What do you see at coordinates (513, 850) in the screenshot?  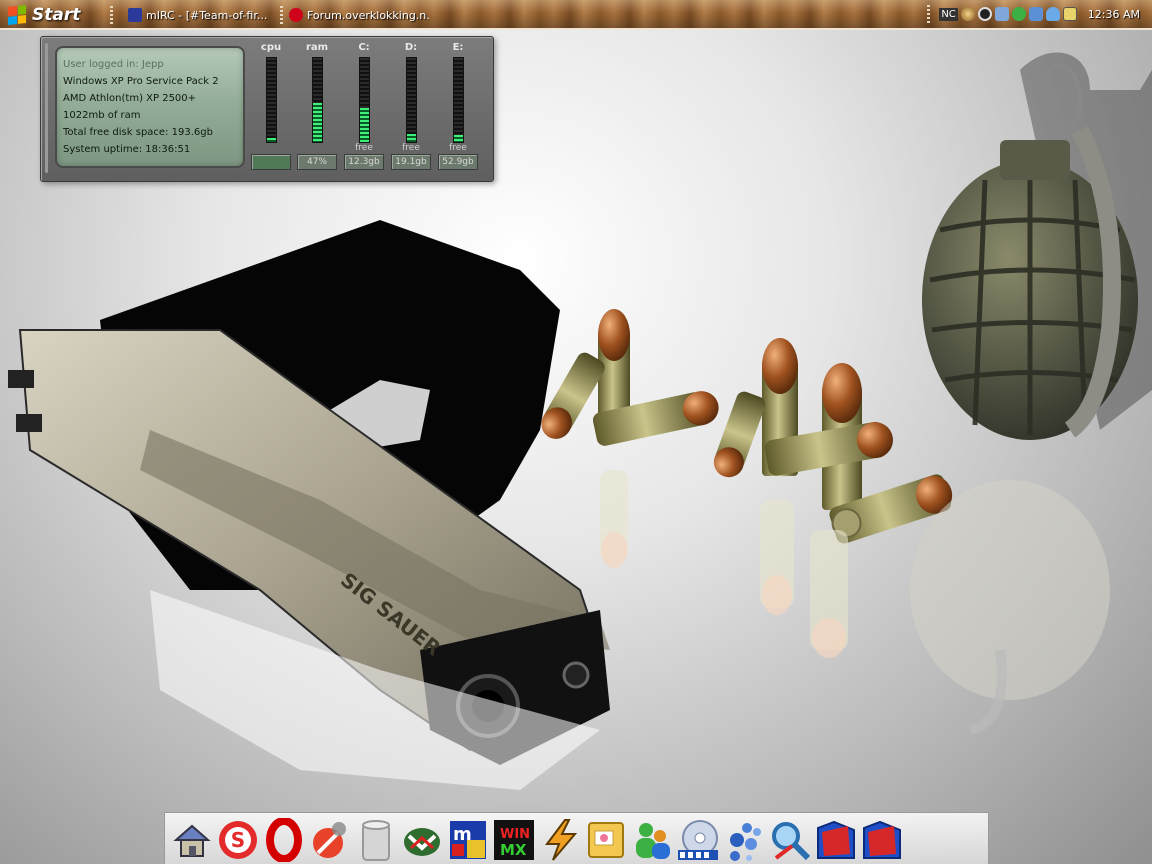 I see `svg-text: MX` at bounding box center [513, 850].